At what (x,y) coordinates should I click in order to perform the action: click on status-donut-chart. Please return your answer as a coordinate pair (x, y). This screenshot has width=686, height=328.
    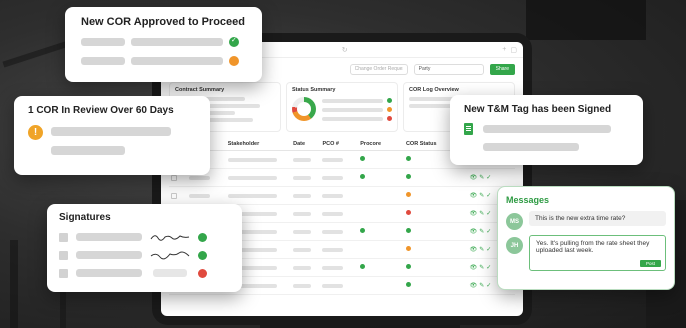
    Looking at the image, I should click on (304, 109).